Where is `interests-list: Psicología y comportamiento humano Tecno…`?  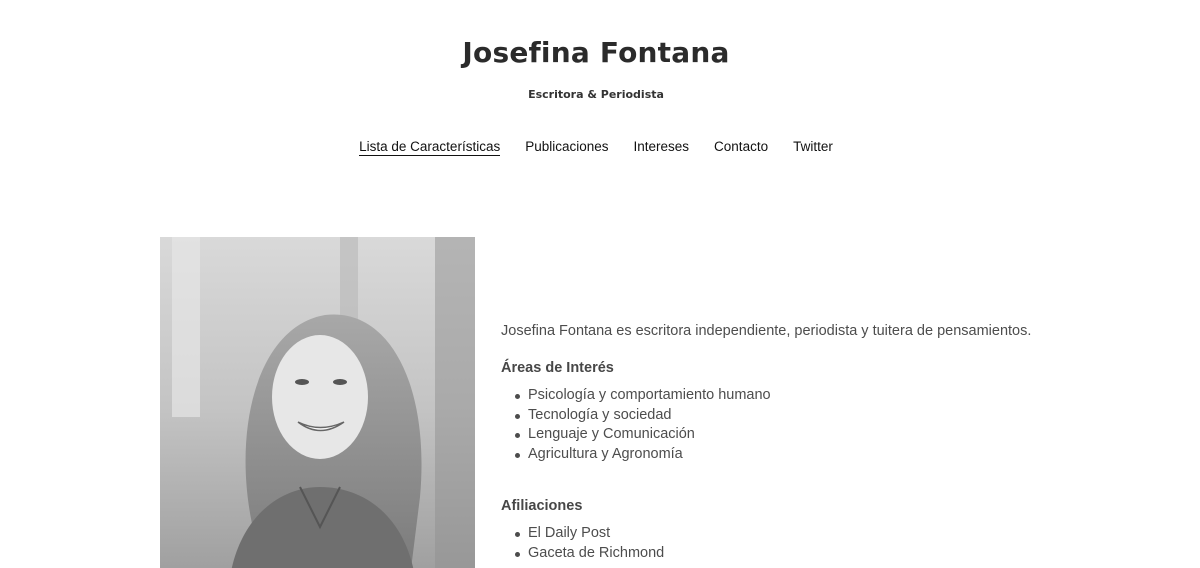
interests-list: Psicología y comportamiento humano Tecno… is located at coordinates (781, 425).